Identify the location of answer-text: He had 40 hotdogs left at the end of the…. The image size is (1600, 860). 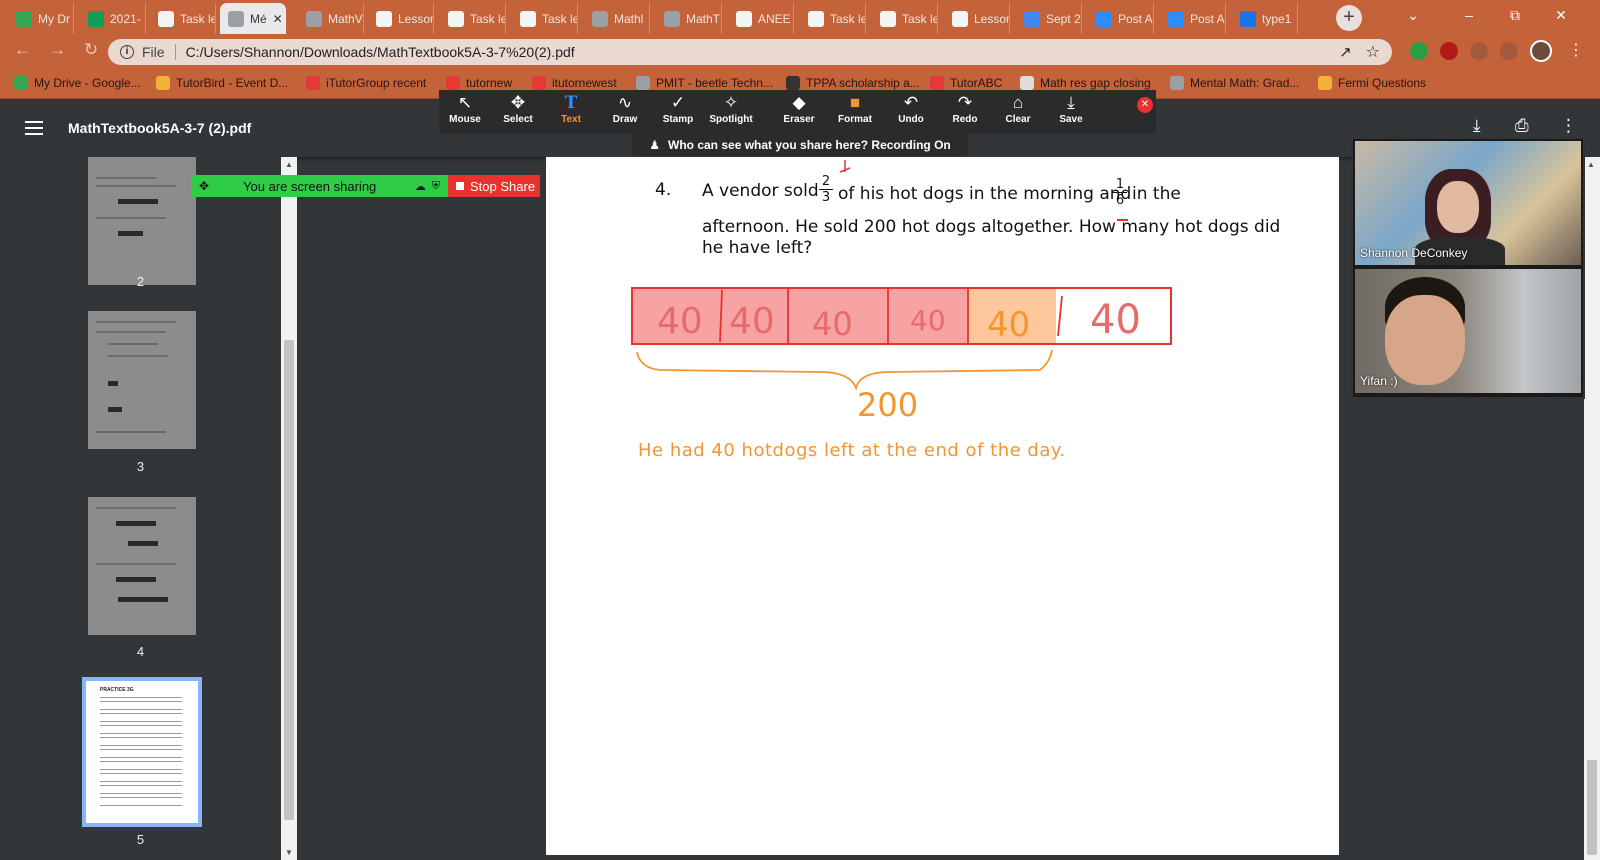
(852, 450).